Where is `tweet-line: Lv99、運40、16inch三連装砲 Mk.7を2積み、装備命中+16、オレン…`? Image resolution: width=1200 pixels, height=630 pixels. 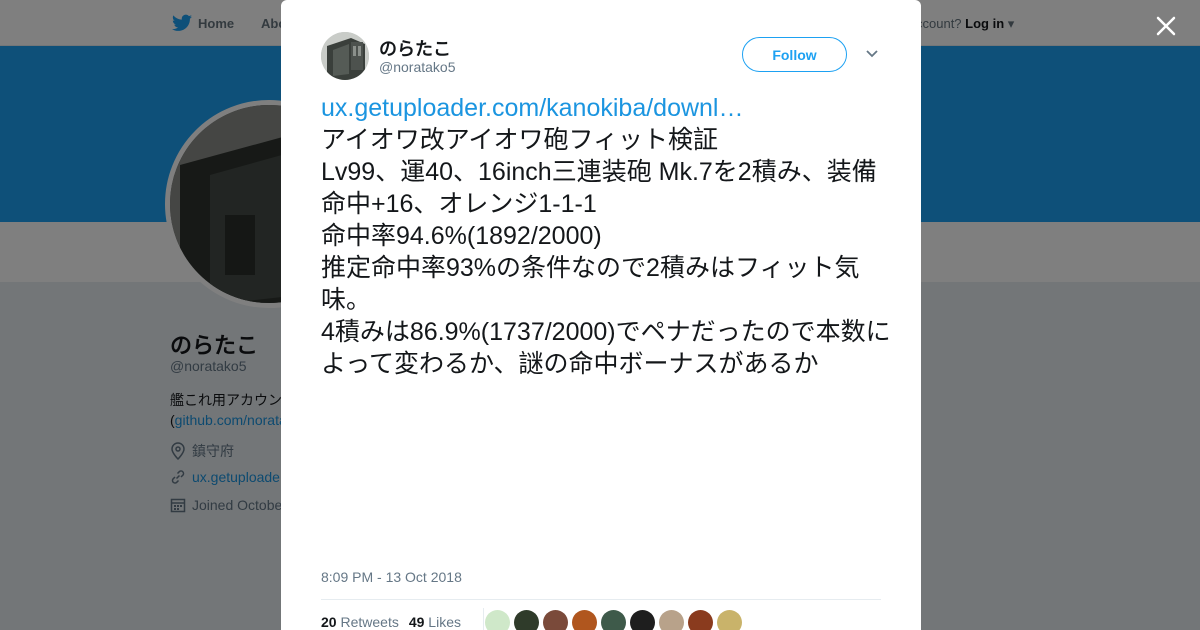
tweet-line: Lv99、運40、16inch三連装砲 Mk.7を2積み、装備命中+16、オレン… is located at coordinates (599, 188).